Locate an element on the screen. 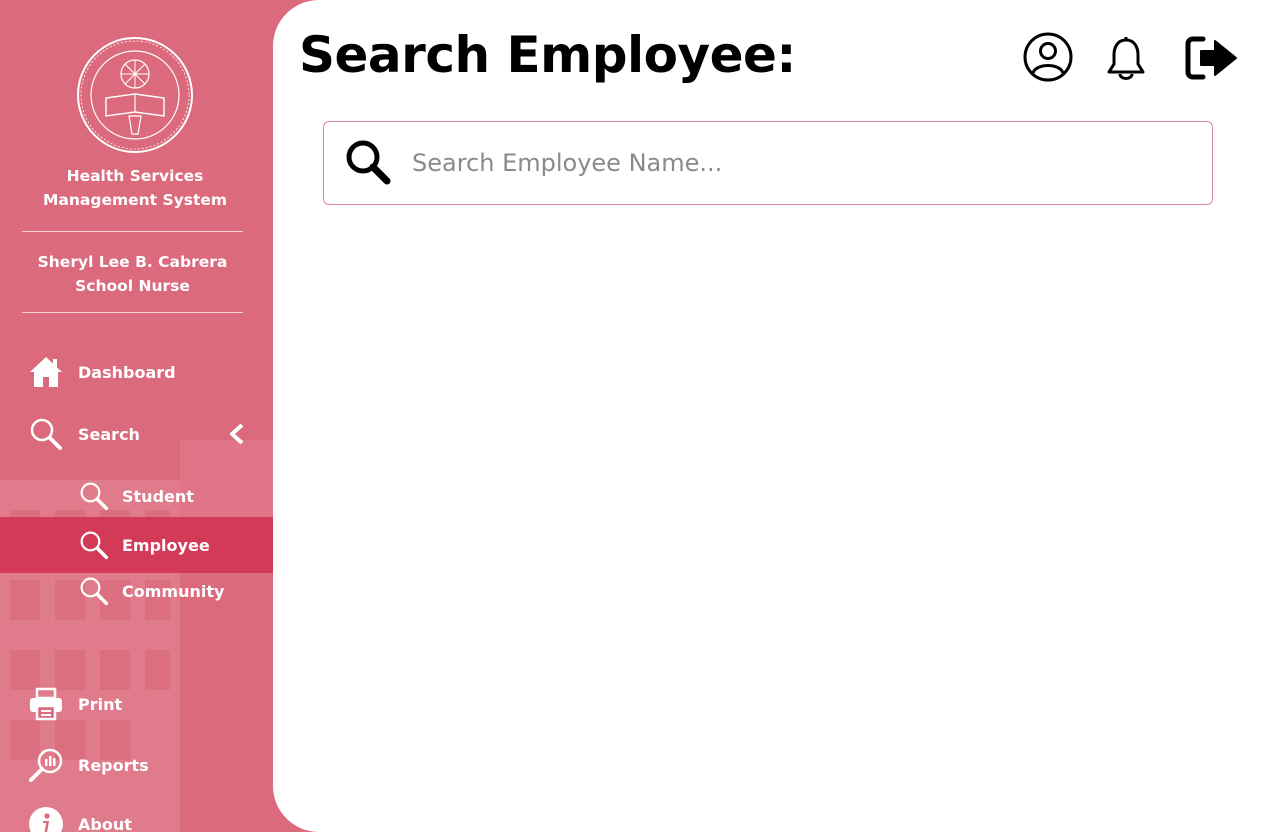 The image size is (1280, 832). logout-icon is located at coordinates (1212, 58).